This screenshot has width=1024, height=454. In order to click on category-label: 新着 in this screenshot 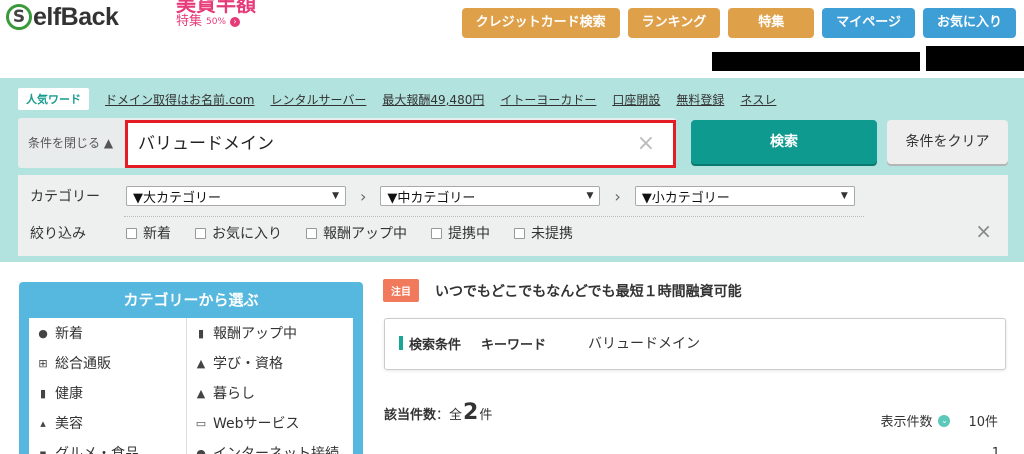, I will do `click(69, 334)`.